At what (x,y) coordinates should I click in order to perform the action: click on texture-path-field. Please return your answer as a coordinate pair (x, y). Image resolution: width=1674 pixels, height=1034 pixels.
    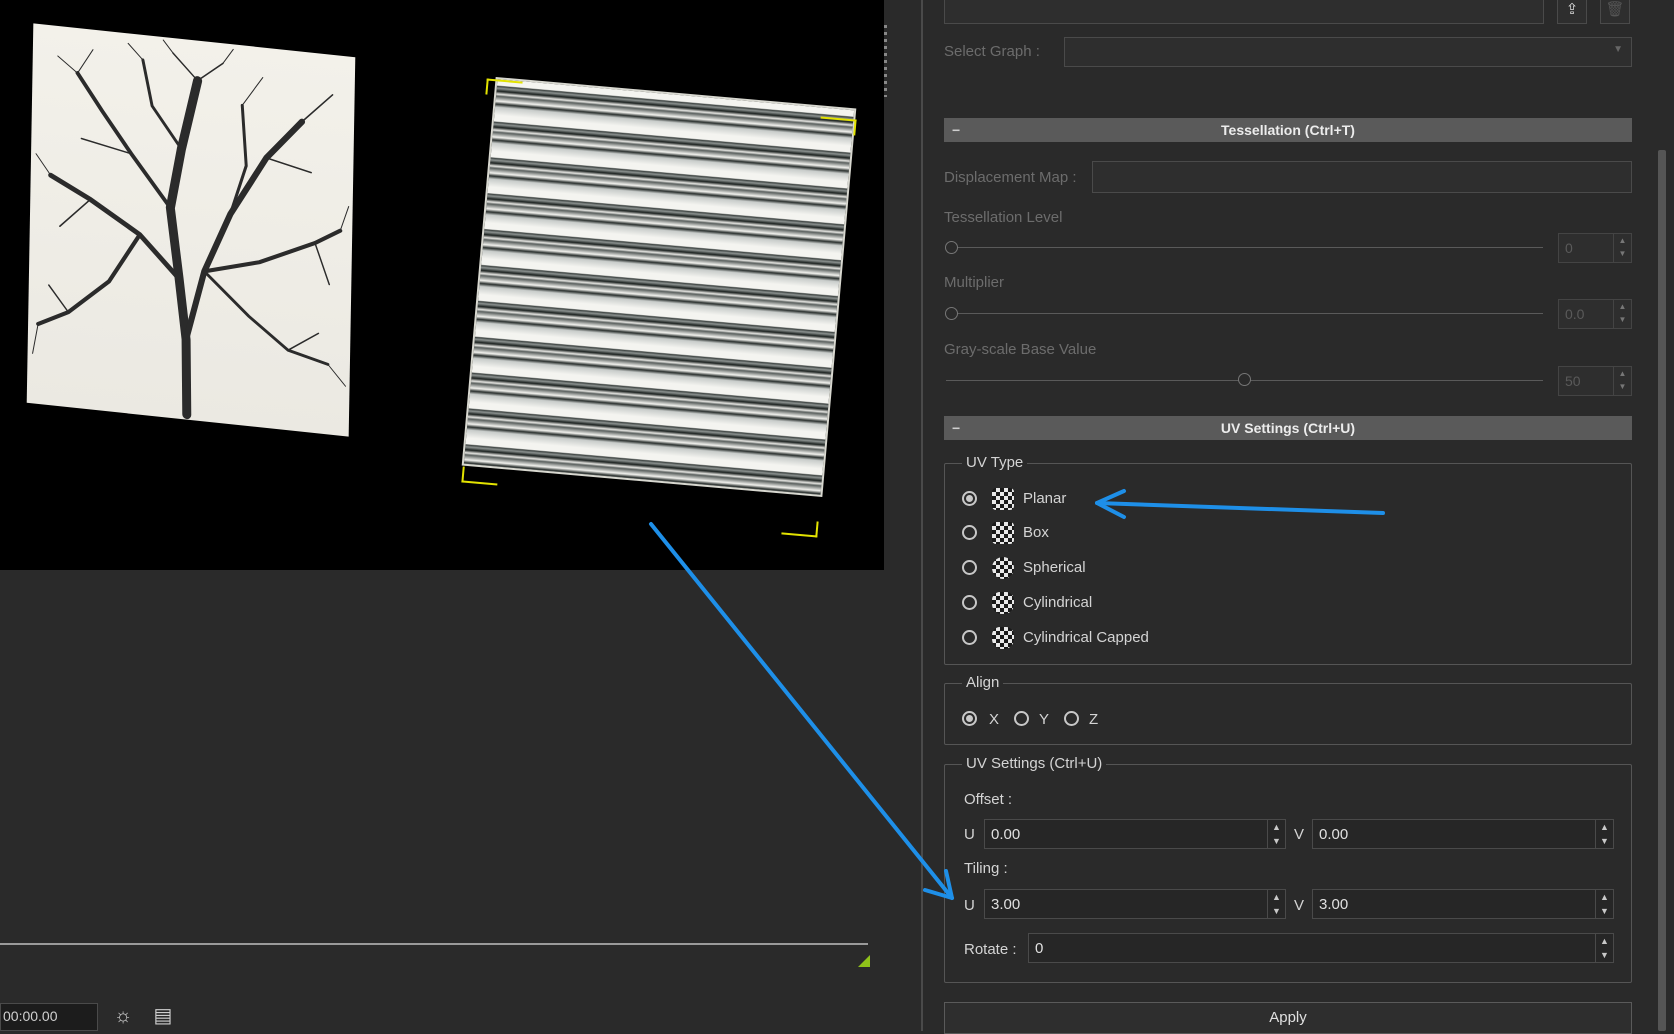
    Looking at the image, I should click on (1244, 12).